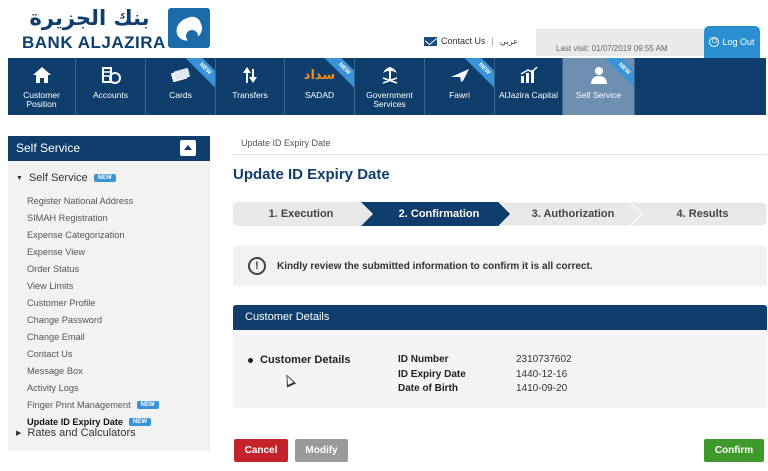 This screenshot has width=768, height=471. I want to click on nav-label: AlJazira Capital, so click(528, 95).